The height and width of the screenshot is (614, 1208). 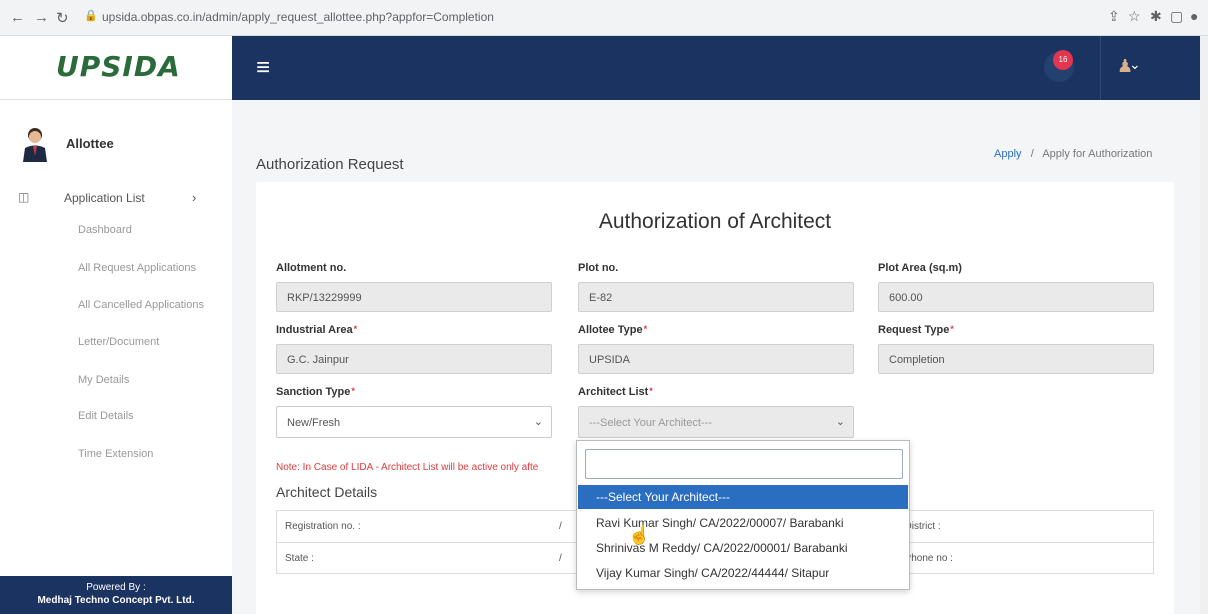 What do you see at coordinates (1016, 297) in the screenshot?
I see `plot-area-field: 600.00` at bounding box center [1016, 297].